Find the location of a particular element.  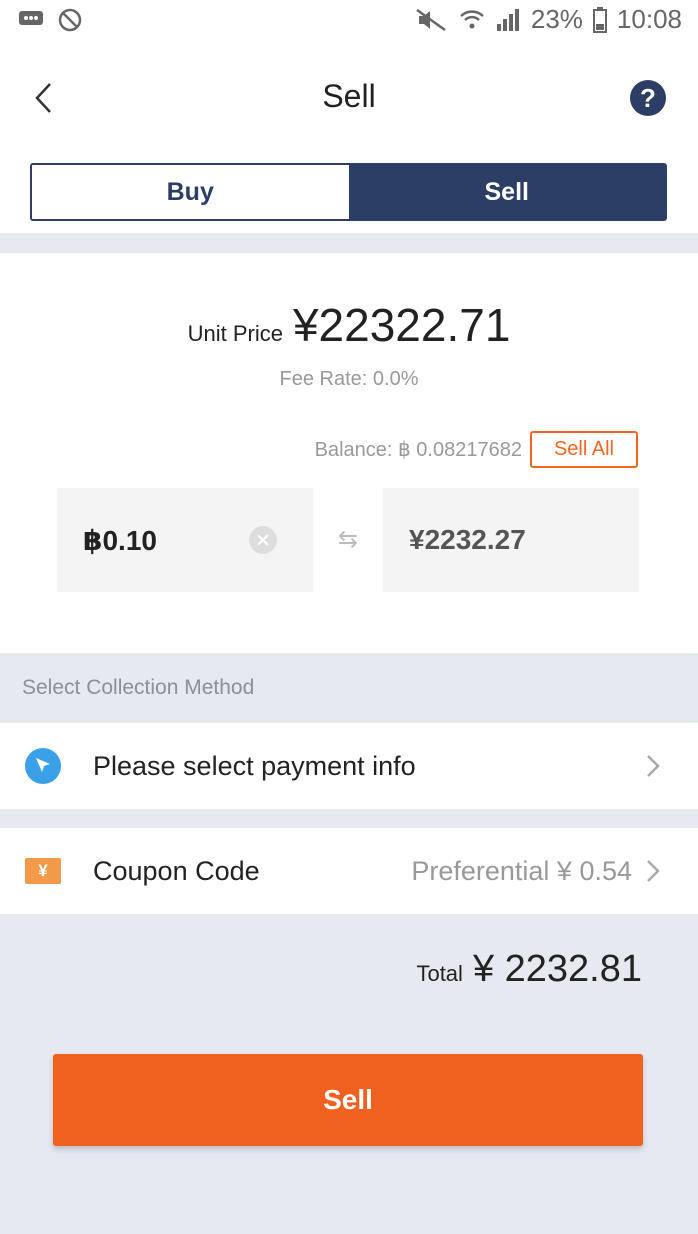

payment-info-row: Please select payment info is located at coordinates (349, 766).